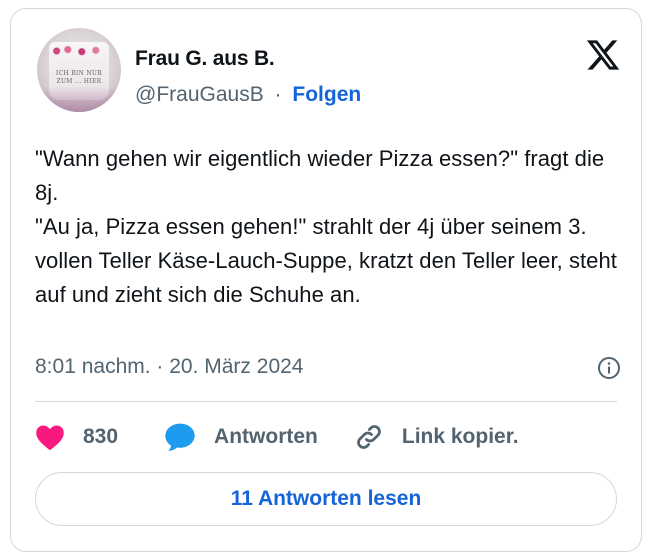  Describe the element at coordinates (169, 367) in the screenshot. I see `tweet-timestamp: 8:01 nachm. · 20. März 2024` at that location.